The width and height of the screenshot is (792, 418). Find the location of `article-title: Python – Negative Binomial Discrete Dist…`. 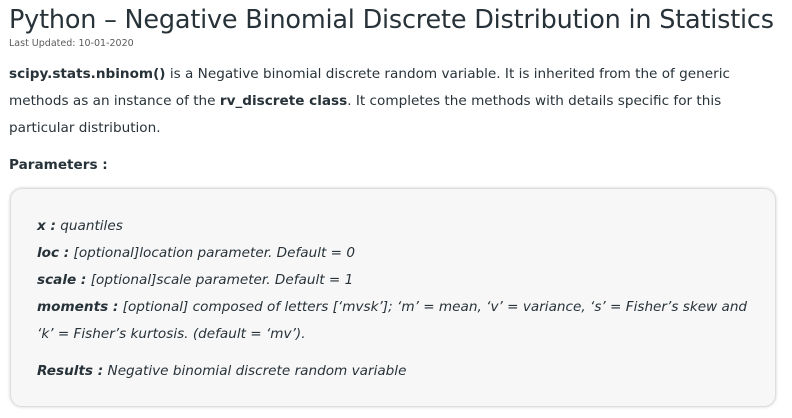

article-title: Python – Negative Binomial Discrete Dist… is located at coordinates (391, 20).